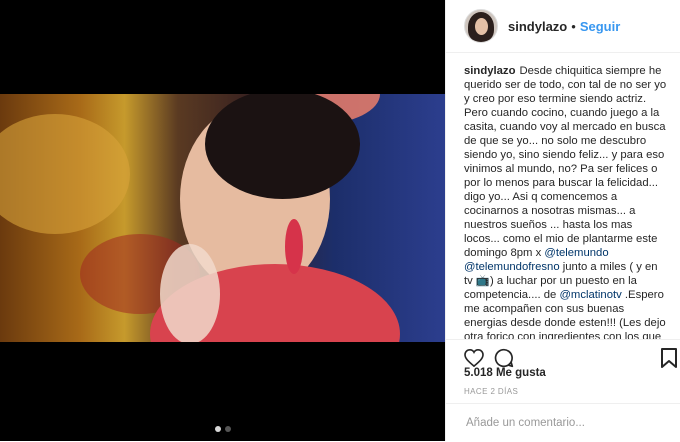 The height and width of the screenshot is (442, 680). What do you see at coordinates (512, 267) in the screenshot?
I see `caption-mention-telemundofresno: @telemundofresno` at bounding box center [512, 267].